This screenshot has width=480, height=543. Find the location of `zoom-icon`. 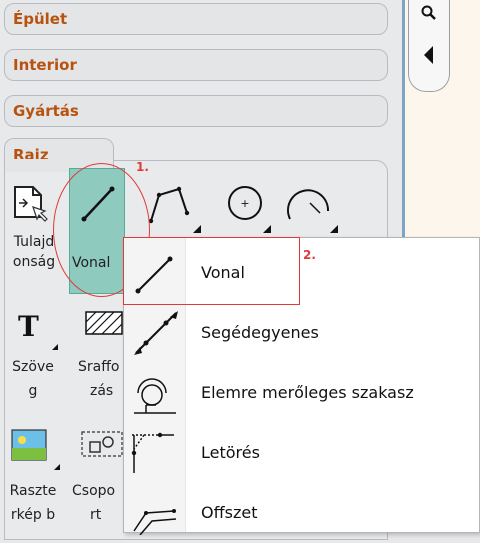

zoom-icon is located at coordinates (429, 15).